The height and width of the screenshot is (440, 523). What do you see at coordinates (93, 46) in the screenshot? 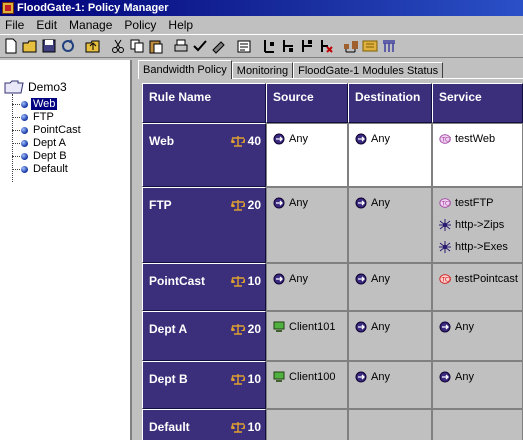
I see `up-folder-button` at bounding box center [93, 46].